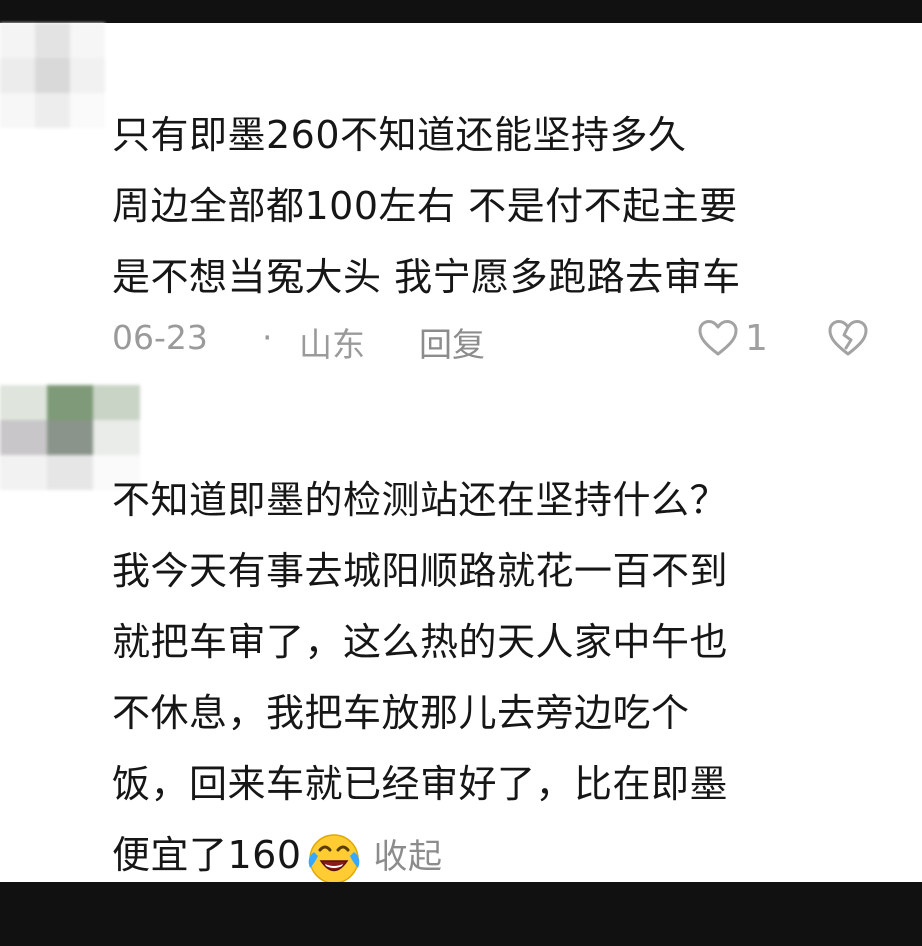 The width and height of the screenshot is (922, 946). I want to click on reply-button: 回复, so click(452, 342).